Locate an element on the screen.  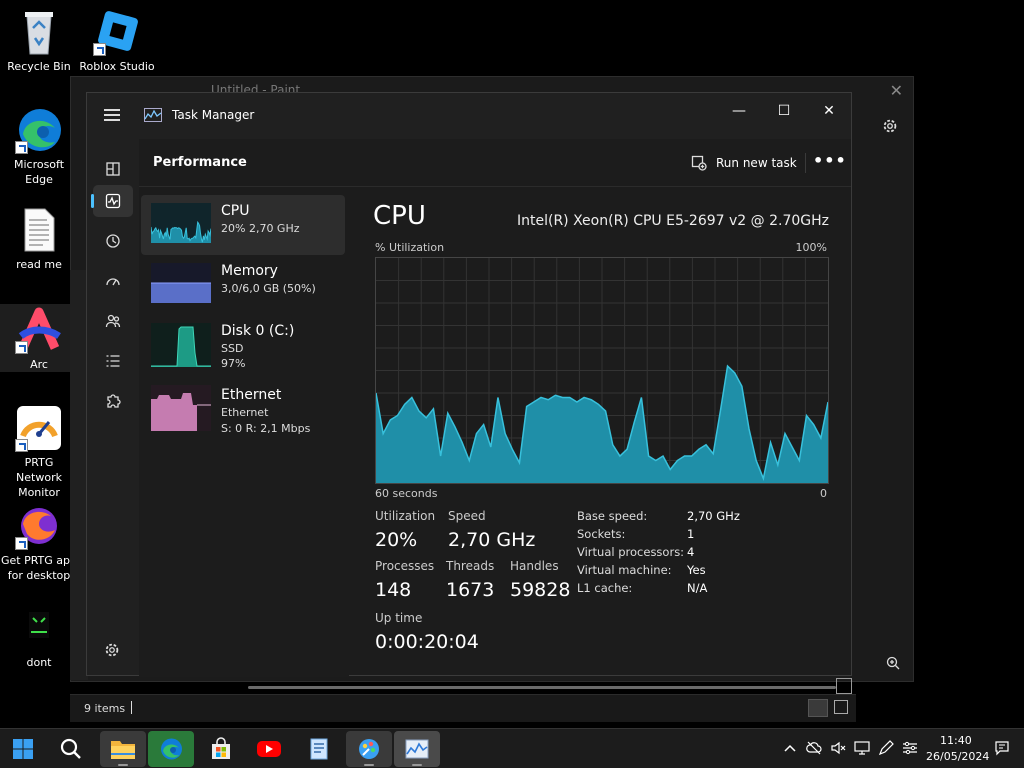
minimize-button: — is located at coordinates (739, 111).